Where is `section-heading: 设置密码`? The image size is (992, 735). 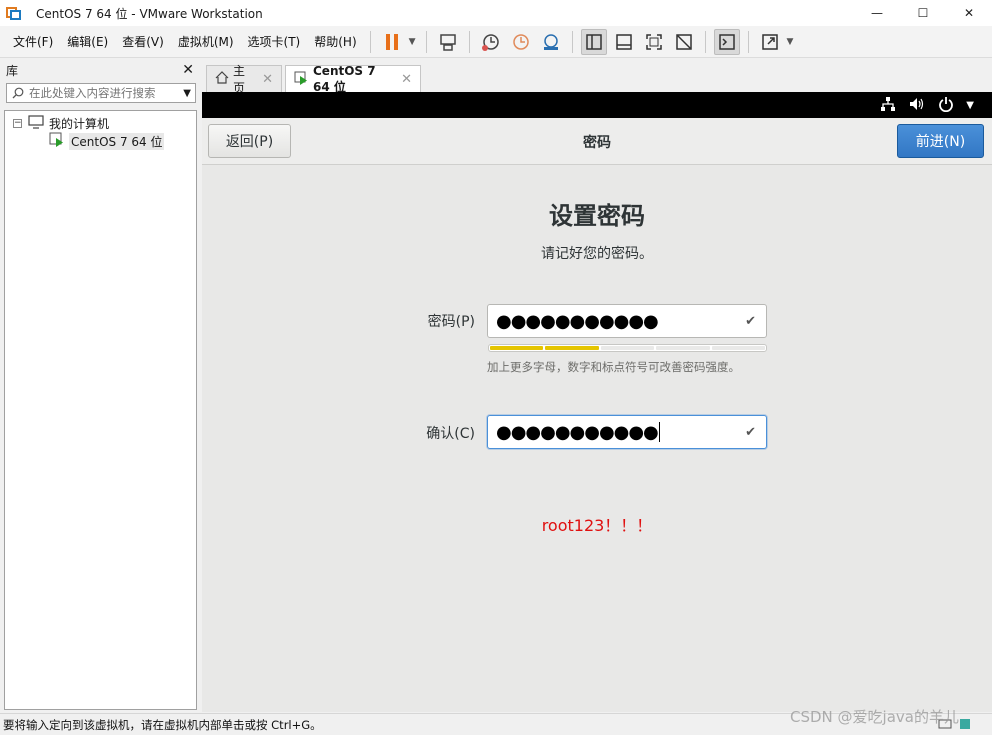 section-heading: 设置密码 is located at coordinates (597, 216).